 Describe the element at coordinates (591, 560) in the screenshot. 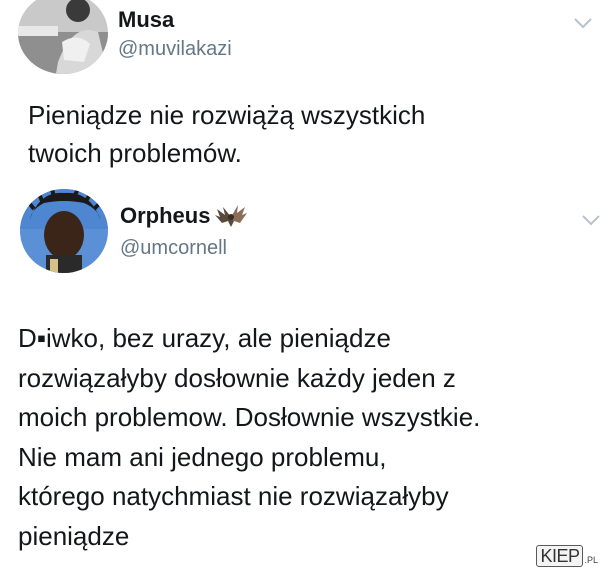

I see `watermark-suffix: .PL` at that location.